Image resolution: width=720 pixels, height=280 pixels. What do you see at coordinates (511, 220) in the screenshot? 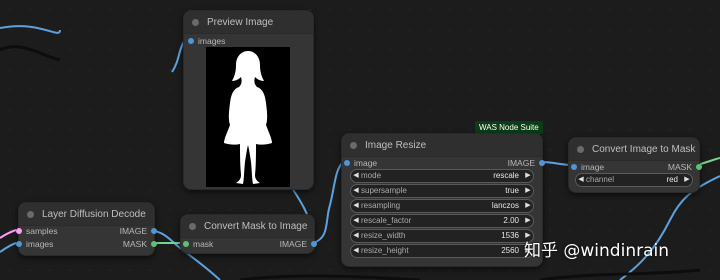
I see `widget-value: 2.00` at bounding box center [511, 220].